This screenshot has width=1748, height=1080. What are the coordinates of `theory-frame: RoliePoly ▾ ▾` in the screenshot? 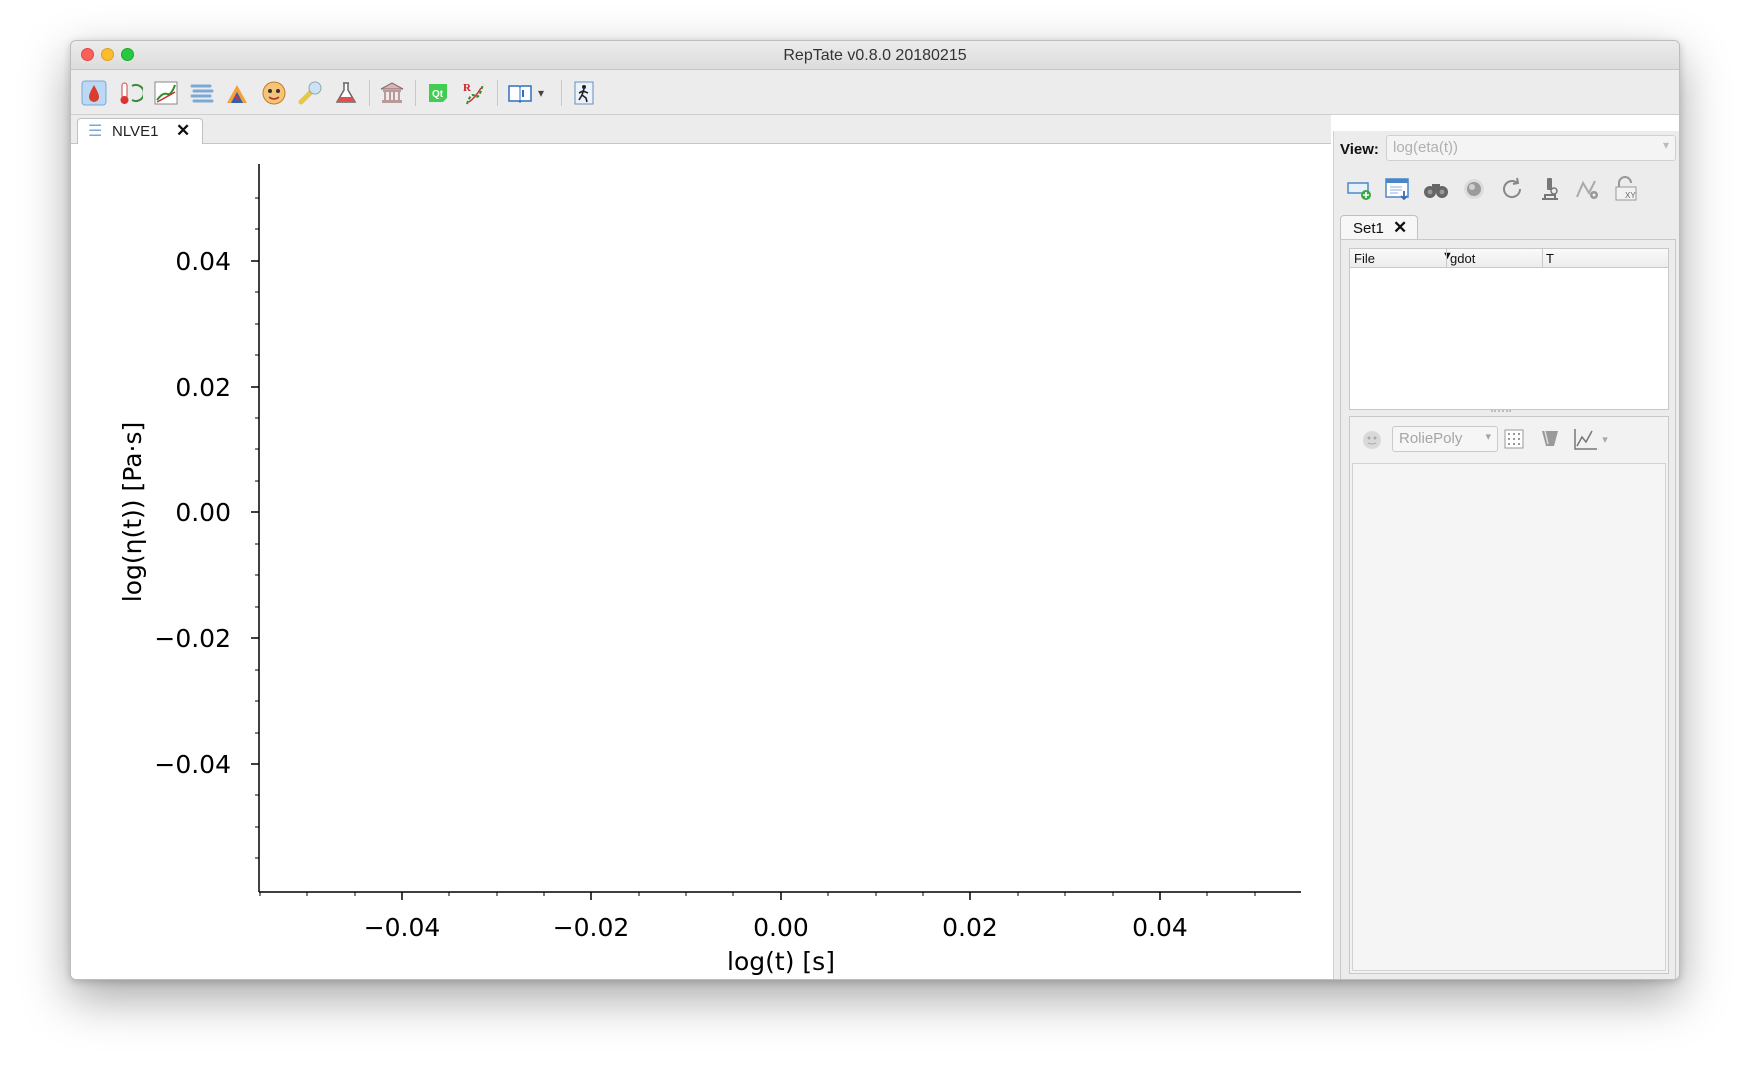 It's located at (1509, 695).